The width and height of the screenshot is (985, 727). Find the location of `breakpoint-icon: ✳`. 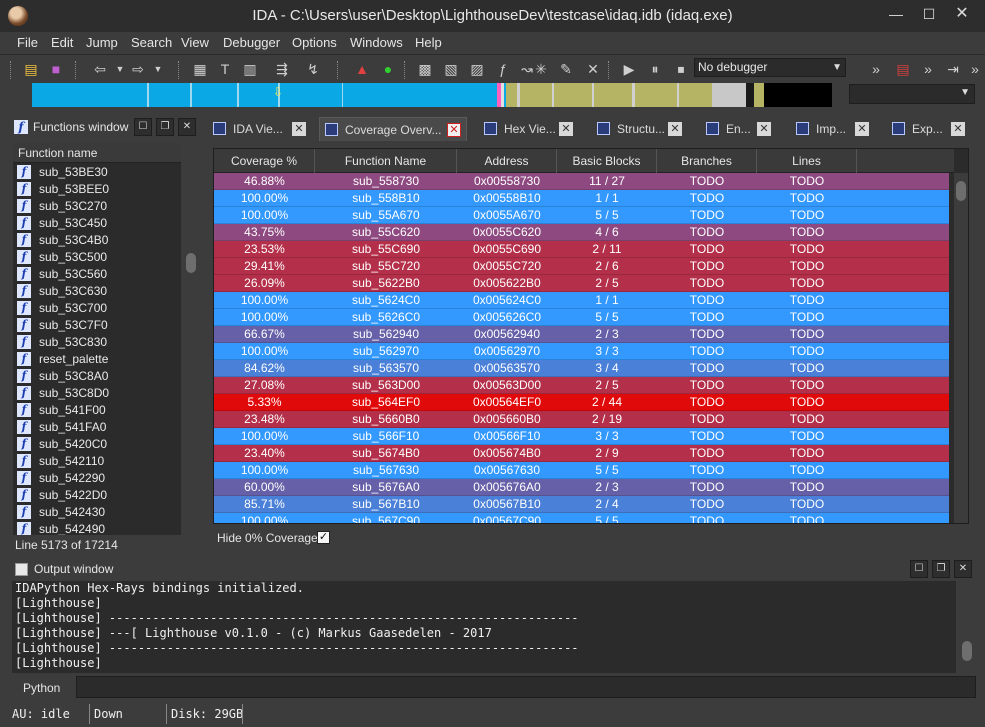

breakpoint-icon: ✳ is located at coordinates (541, 69).